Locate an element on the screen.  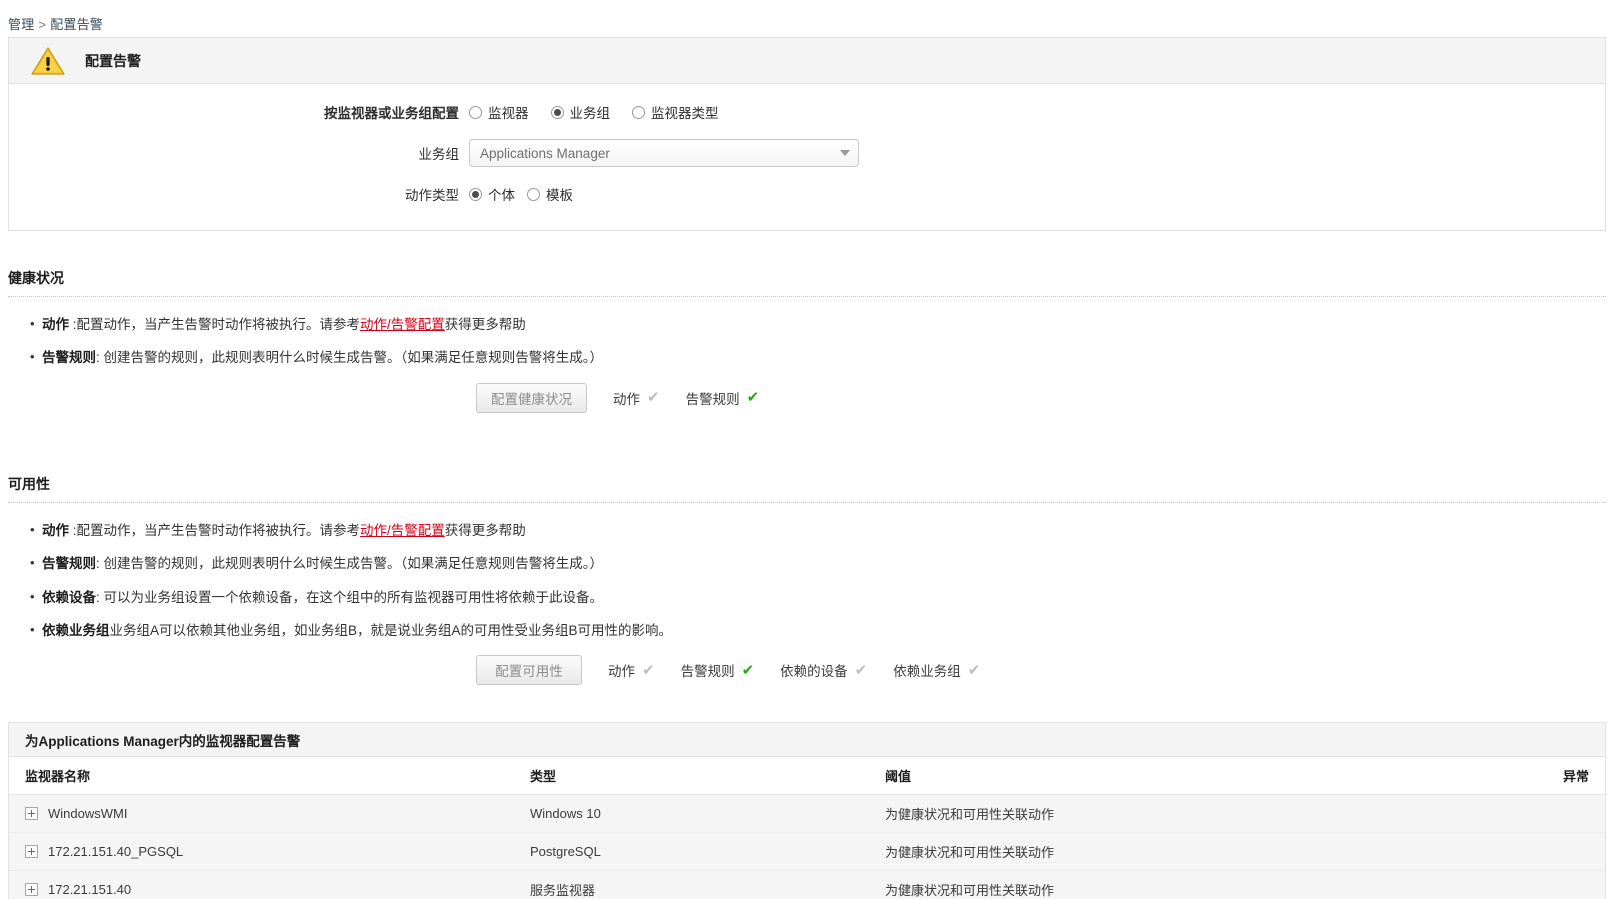
cell-monitor-name: 172.21.151.40_PGSQL is located at coordinates (261, 851).